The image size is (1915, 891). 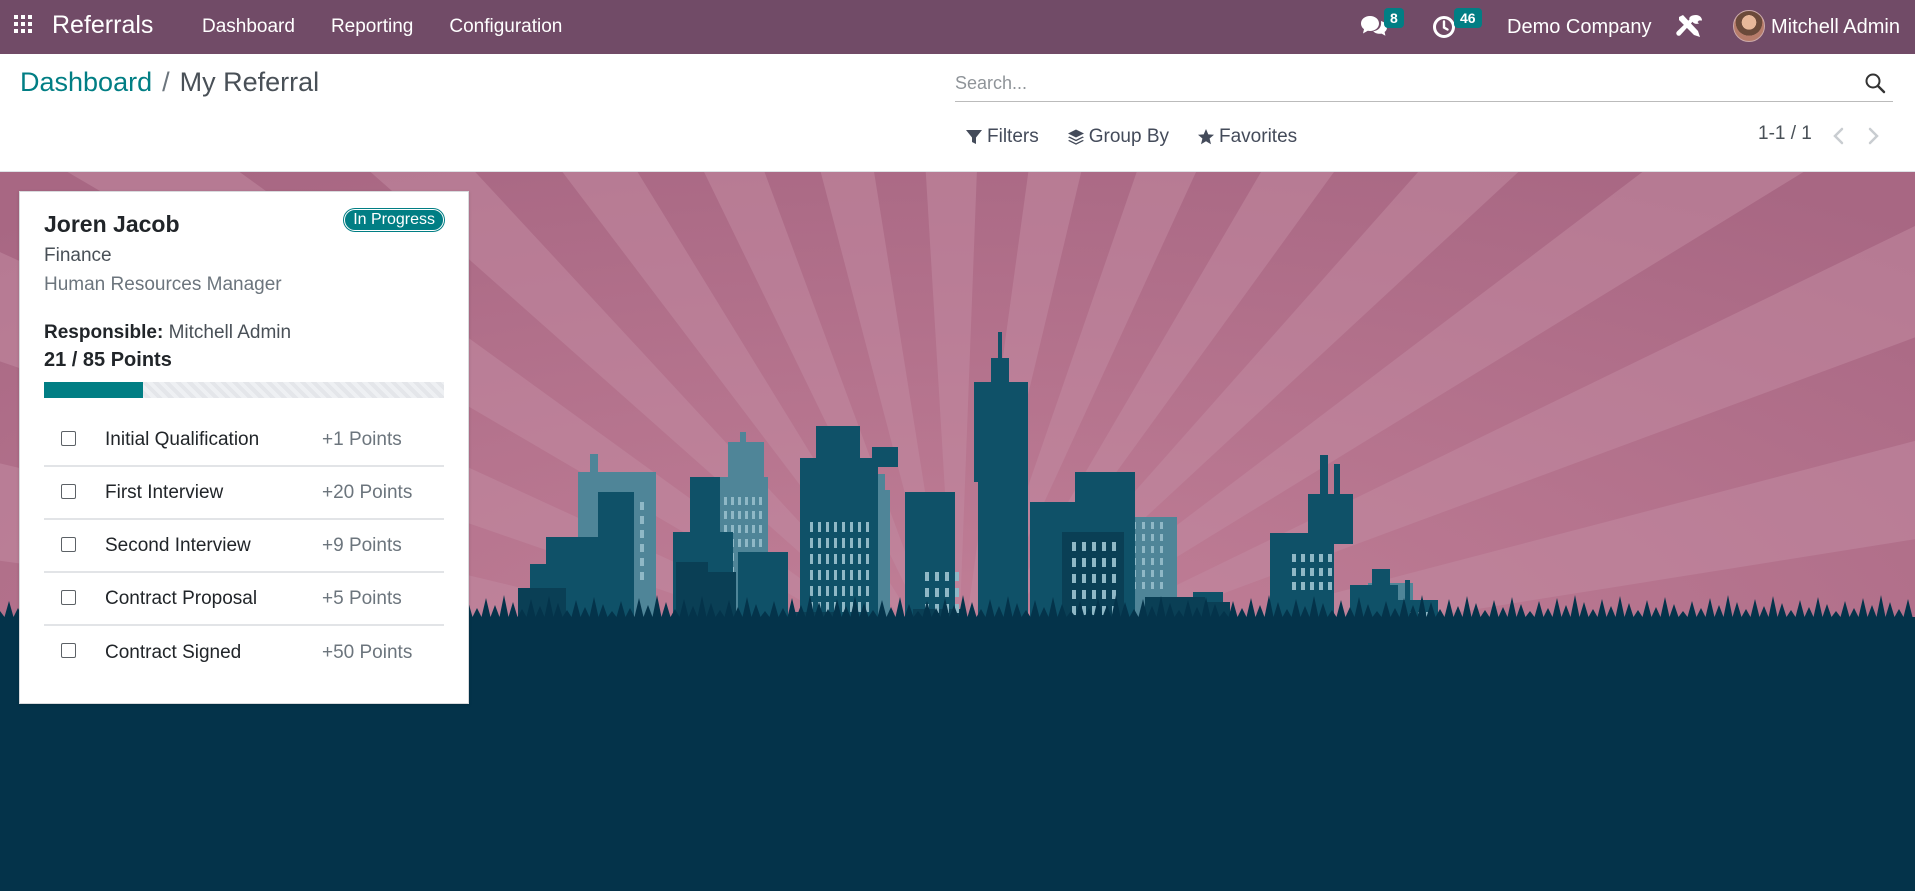 I want to click on menu-reporting: Reporting, so click(x=372, y=27).